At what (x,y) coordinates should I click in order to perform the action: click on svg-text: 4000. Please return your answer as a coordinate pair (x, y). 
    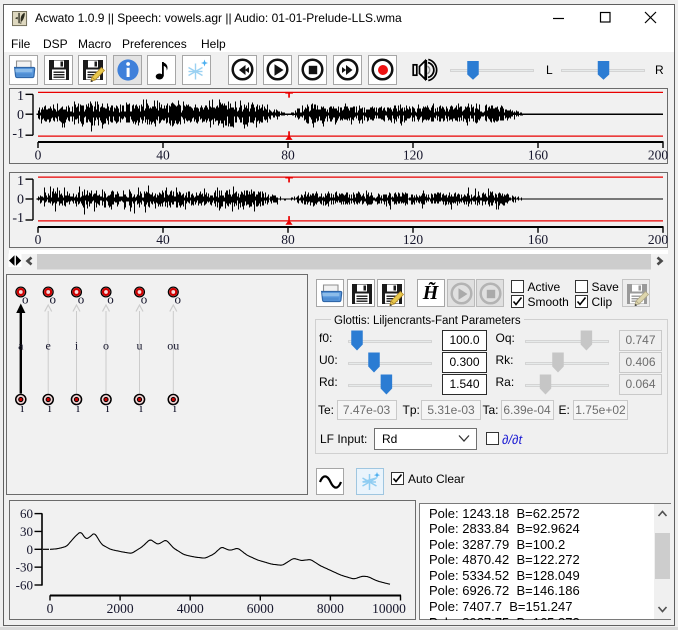
    Looking at the image, I should click on (190, 608).